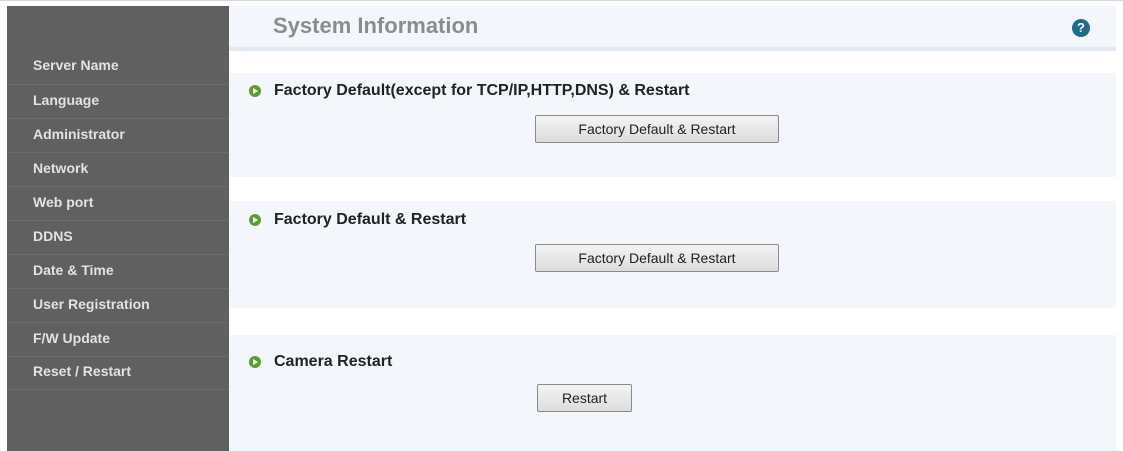 Image resolution: width=1123 pixels, height=451 pixels. I want to click on page-header: System Information ?, so click(672, 28).